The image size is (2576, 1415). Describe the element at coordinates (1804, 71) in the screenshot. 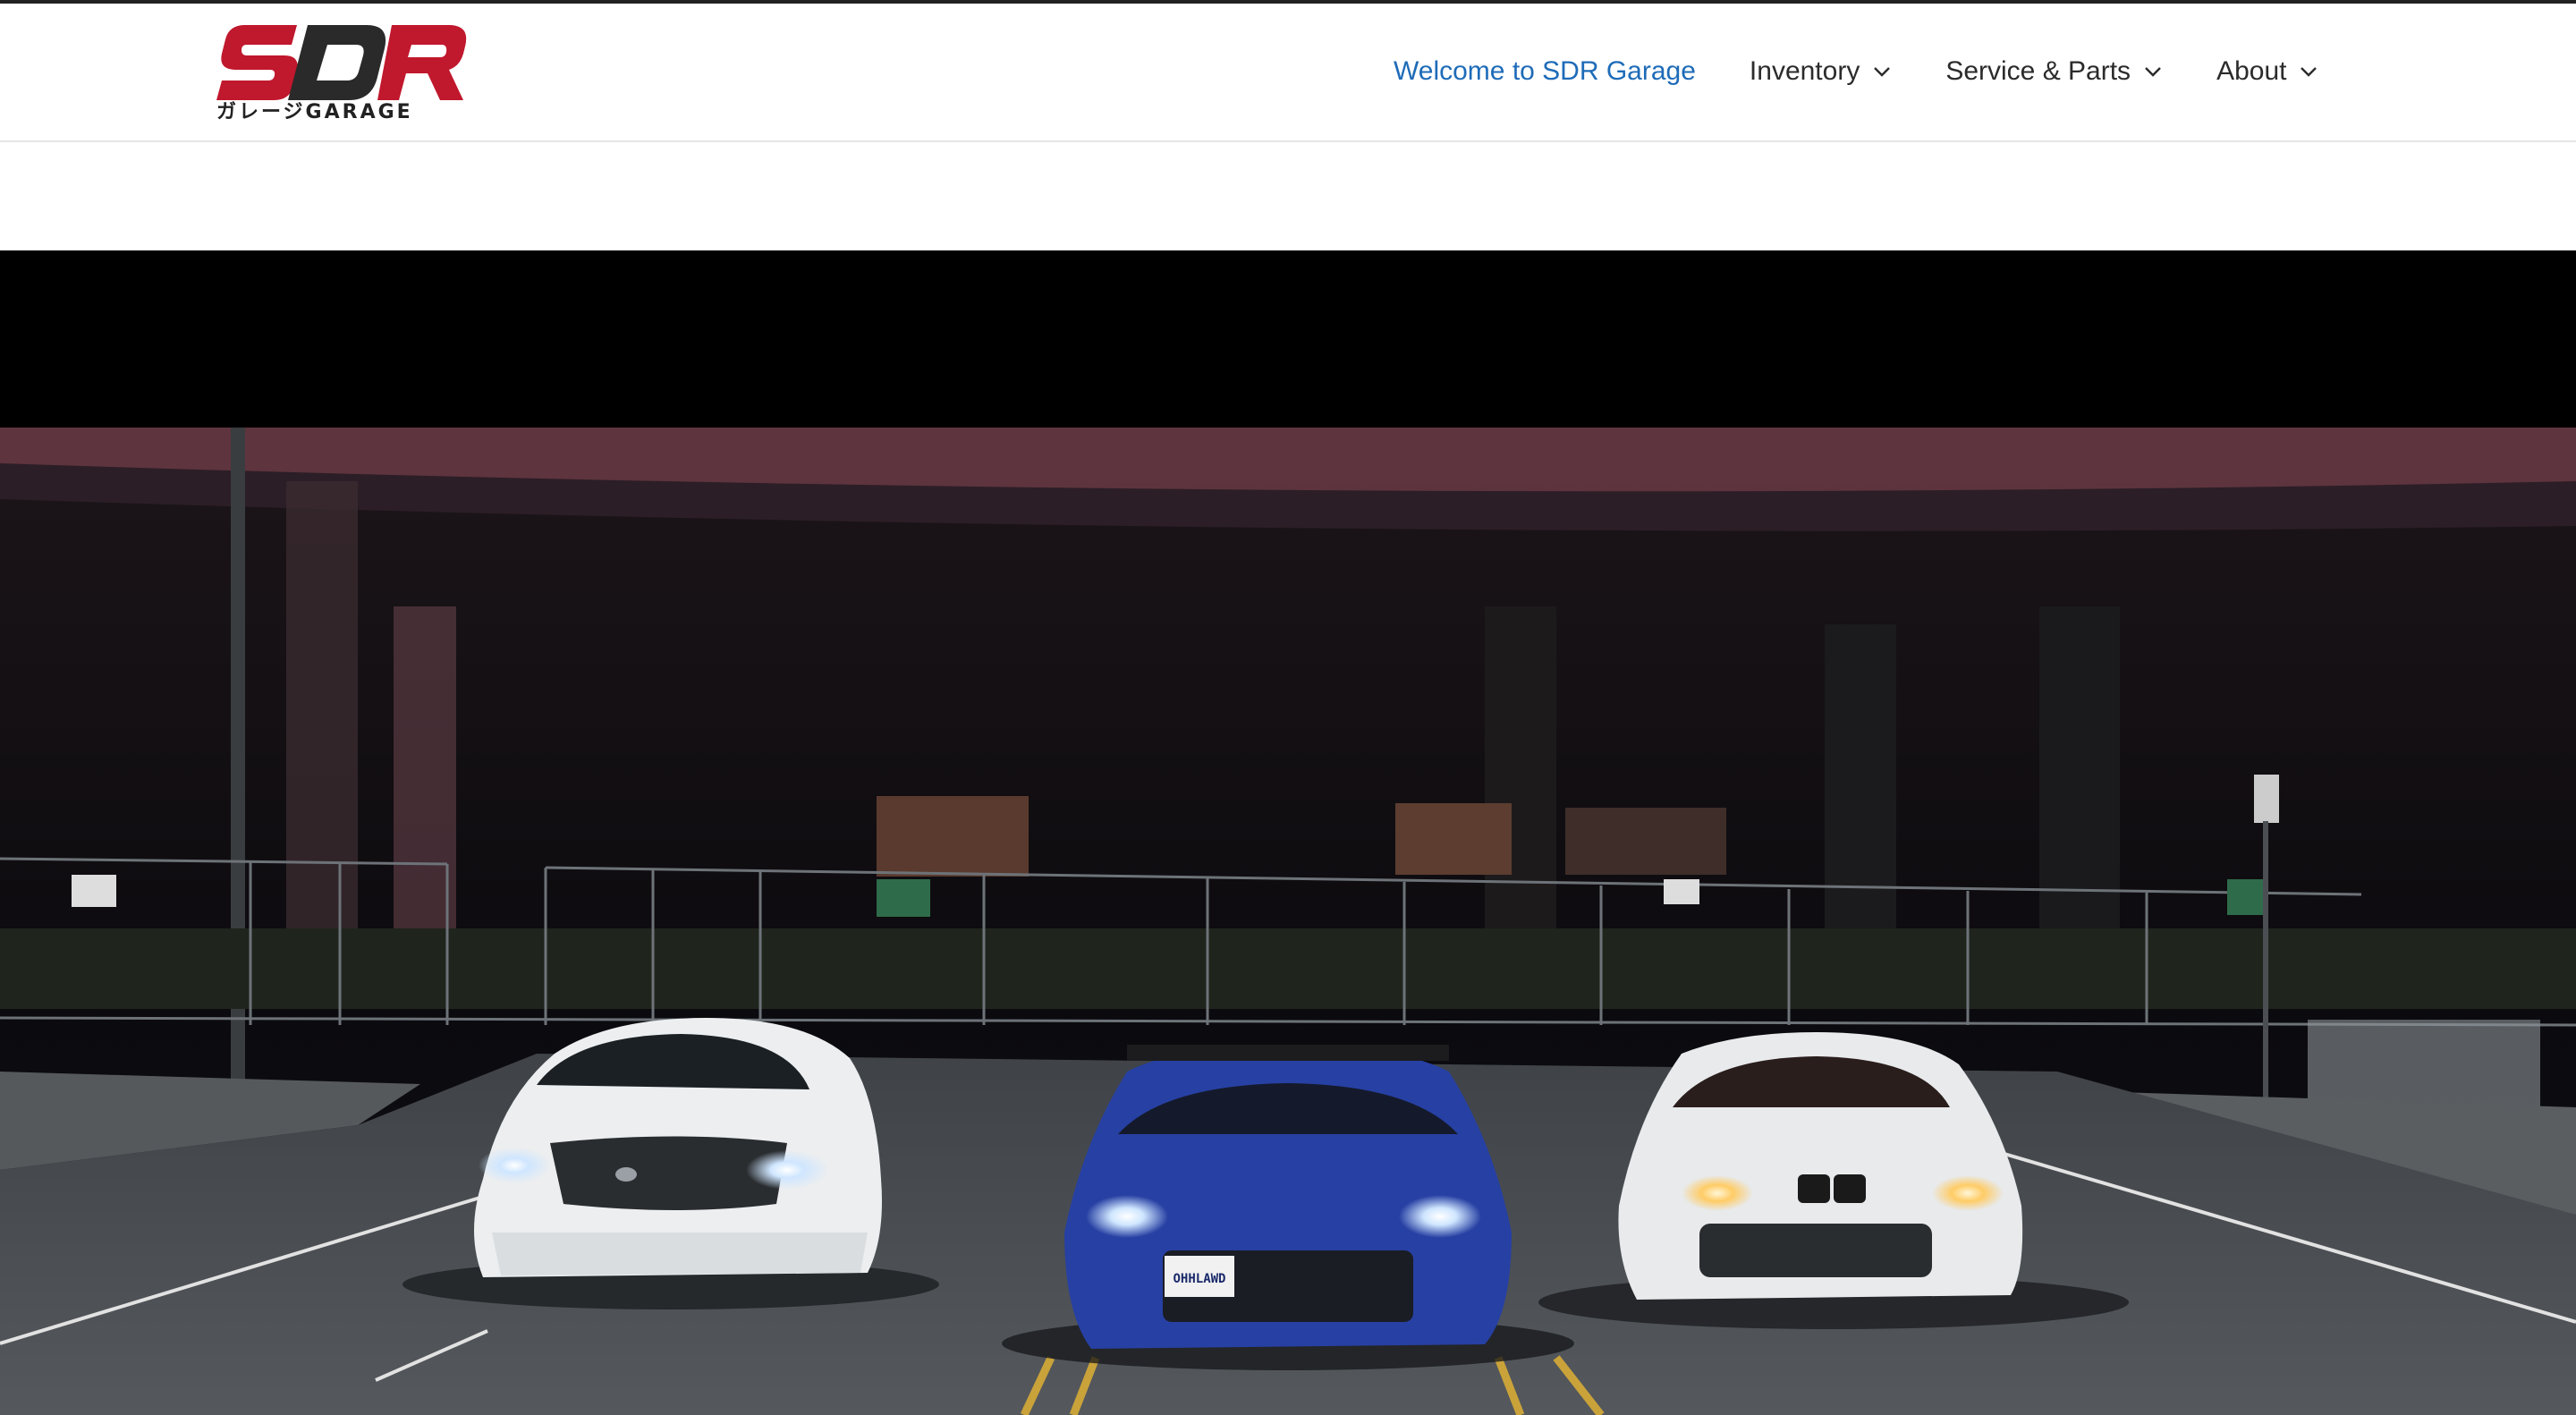

I see `nav-inventory-label: Inventory` at that location.